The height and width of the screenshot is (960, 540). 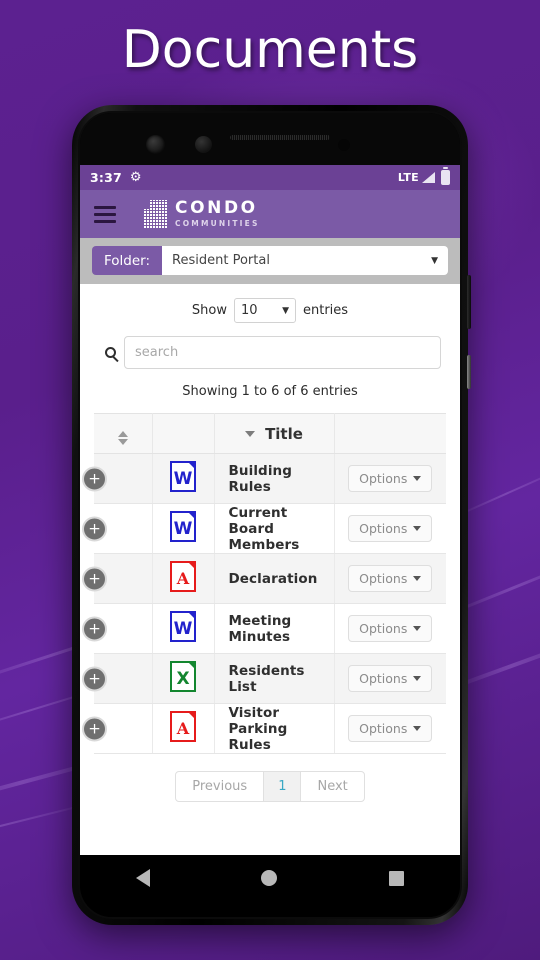 What do you see at coordinates (282, 352) in the screenshot?
I see `search-input` at bounding box center [282, 352].